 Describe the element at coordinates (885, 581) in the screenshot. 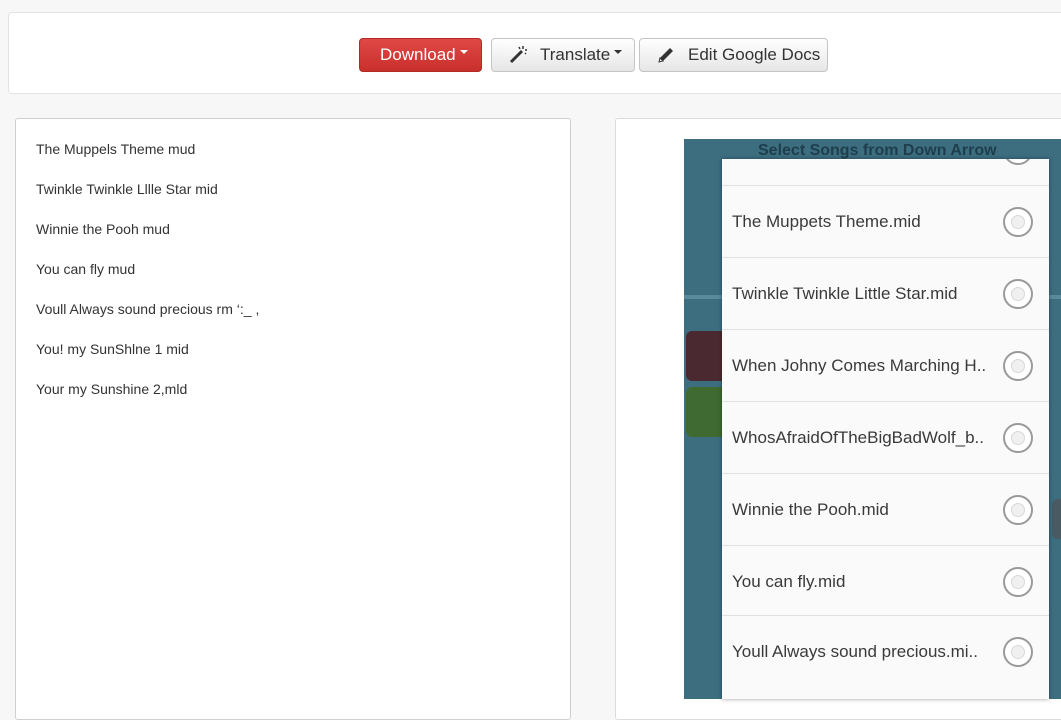

I see `song-option: You can fly.mid` at that location.